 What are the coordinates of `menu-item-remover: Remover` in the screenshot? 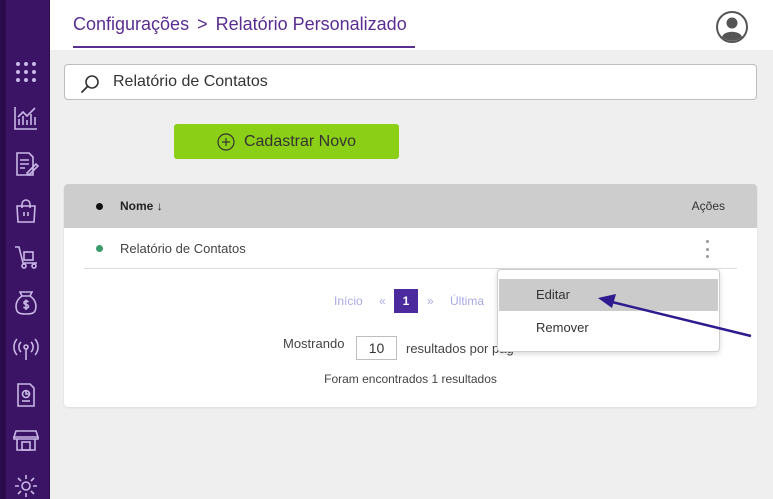 It's located at (608, 328).